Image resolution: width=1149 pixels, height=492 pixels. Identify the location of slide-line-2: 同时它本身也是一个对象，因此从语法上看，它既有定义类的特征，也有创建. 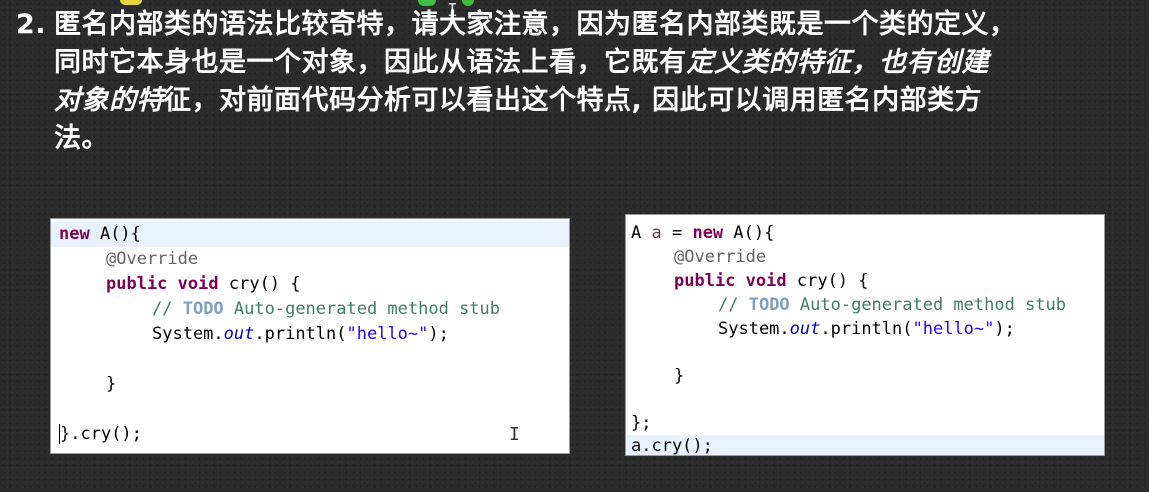
(581, 63).